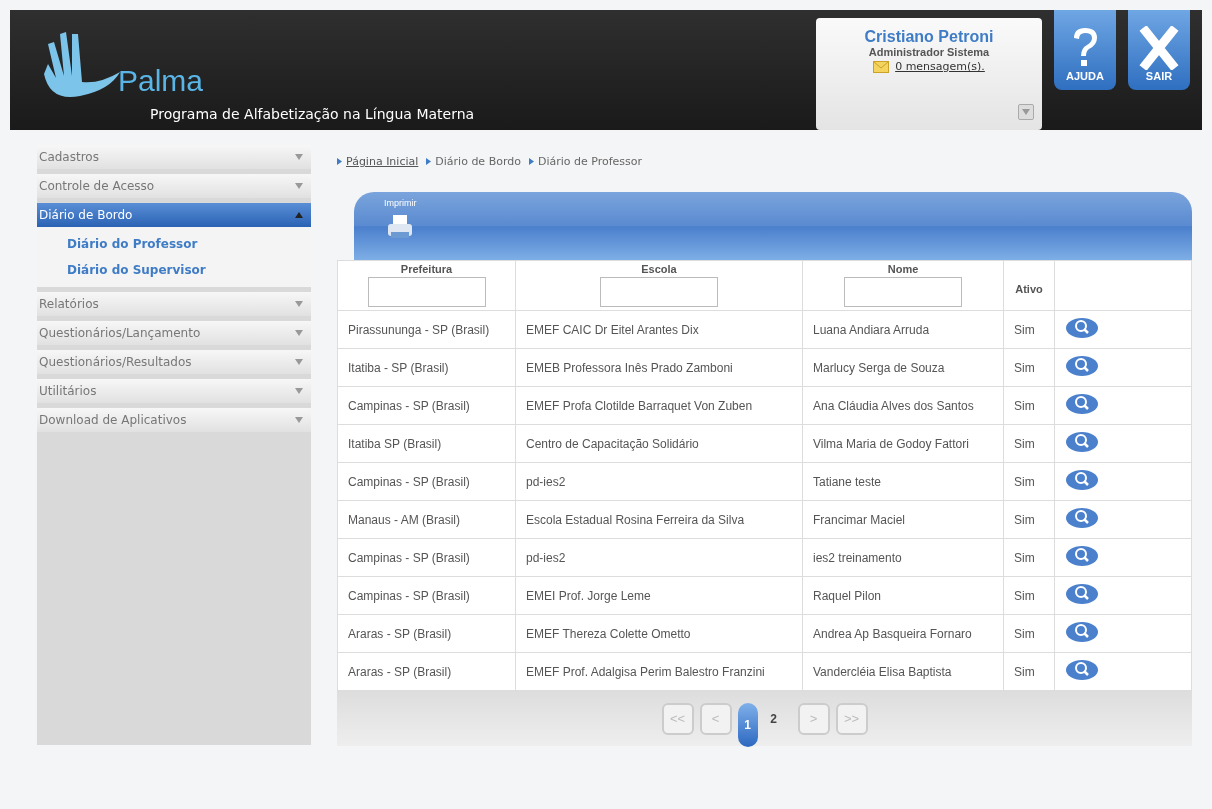  Describe the element at coordinates (903, 671) in the screenshot. I see `table-cell: Vandercléia Elisa Baptista` at that location.